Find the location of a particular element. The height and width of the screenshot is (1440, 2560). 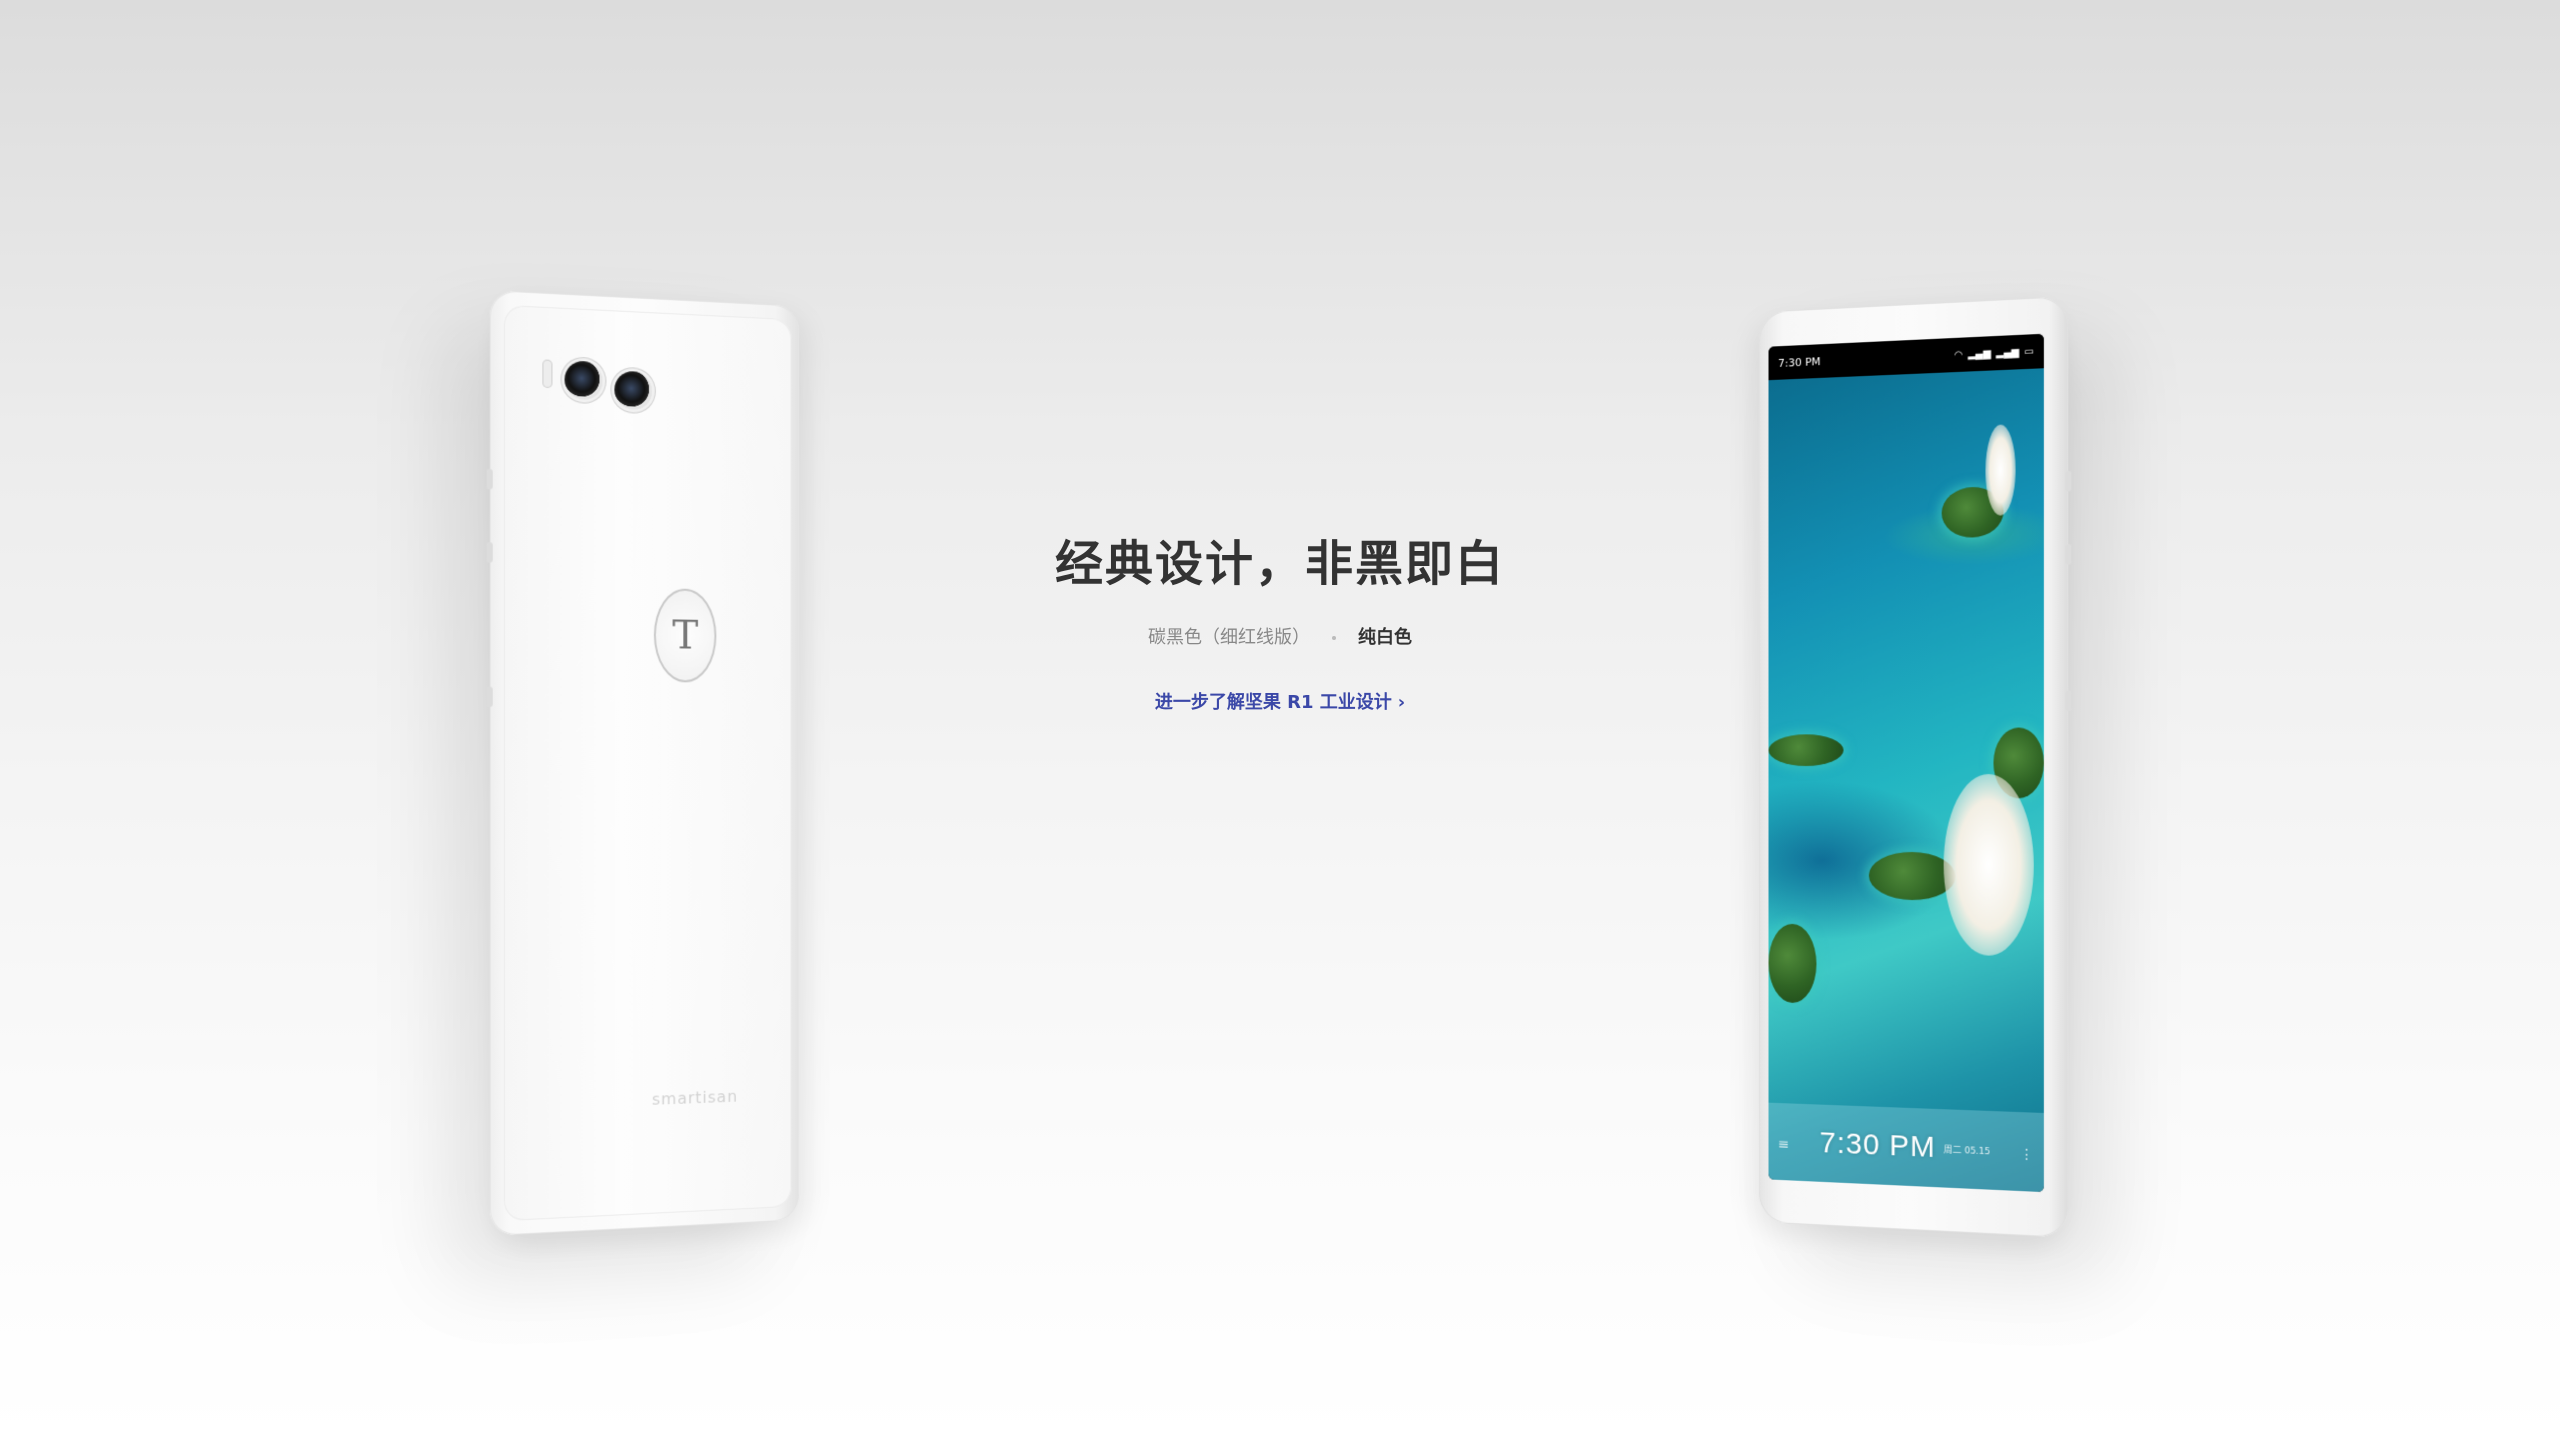

status-icons: ◠ ▂▄▆ ▂▄▆ ▭ is located at coordinates (1994, 353).